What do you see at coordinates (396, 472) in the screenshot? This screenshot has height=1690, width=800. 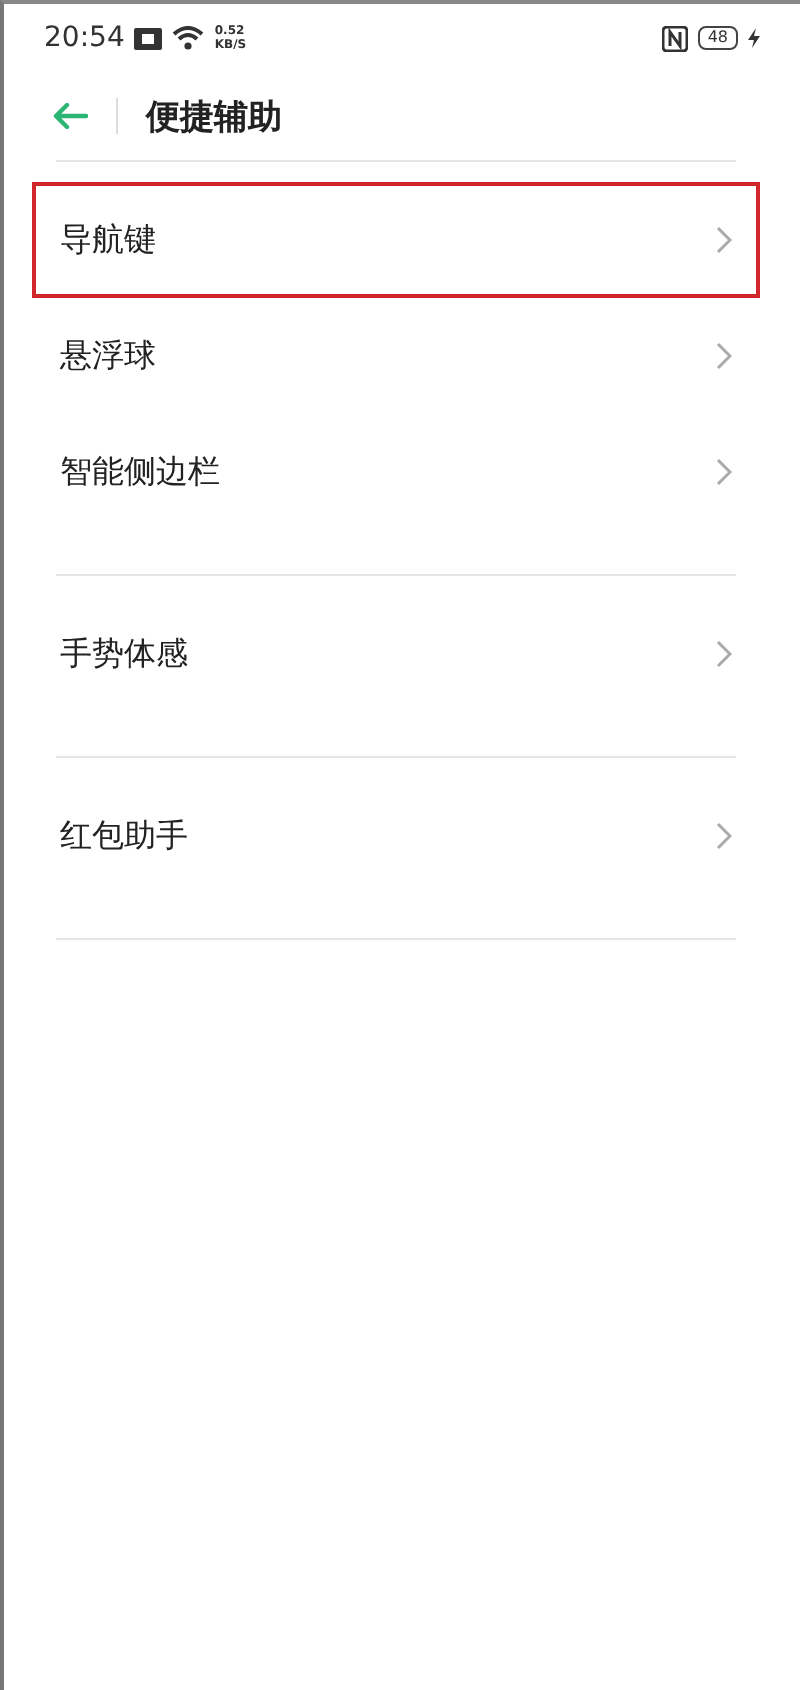 I see `settings-item: 智能侧边栏` at bounding box center [396, 472].